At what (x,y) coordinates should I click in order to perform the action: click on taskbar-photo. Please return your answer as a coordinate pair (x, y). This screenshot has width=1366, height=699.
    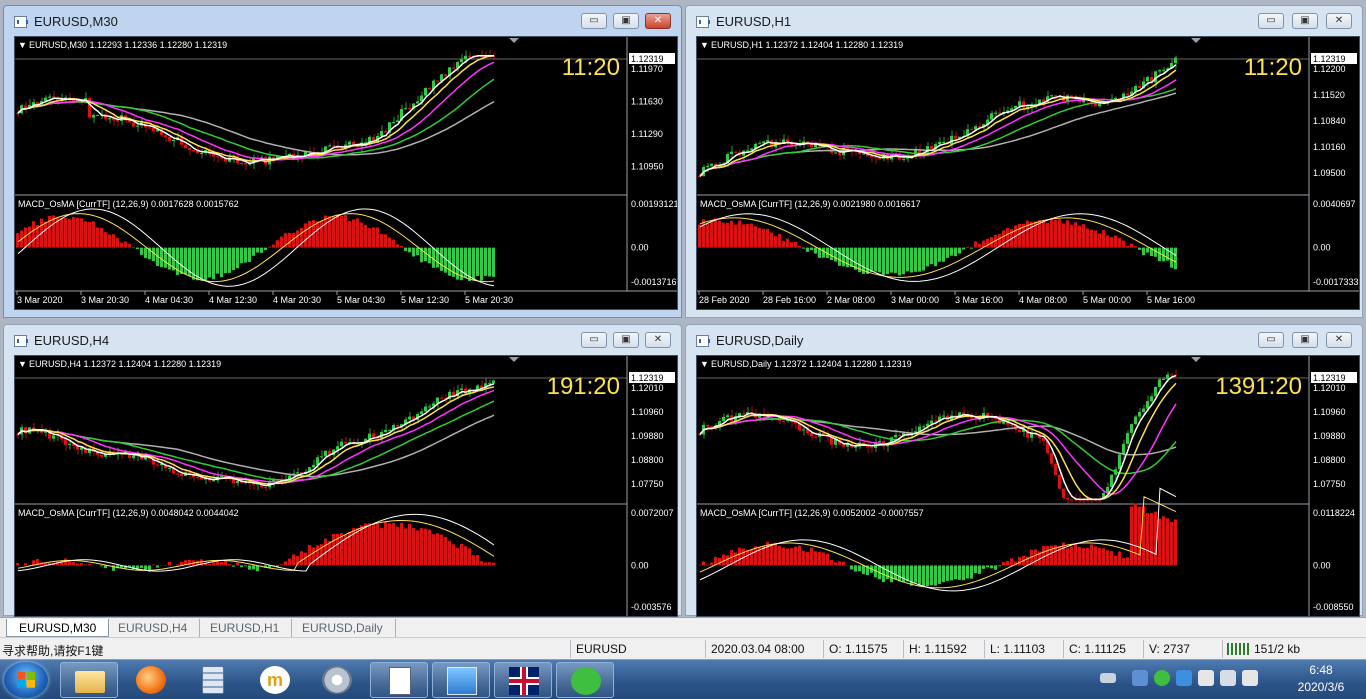
    Looking at the image, I should click on (461, 680).